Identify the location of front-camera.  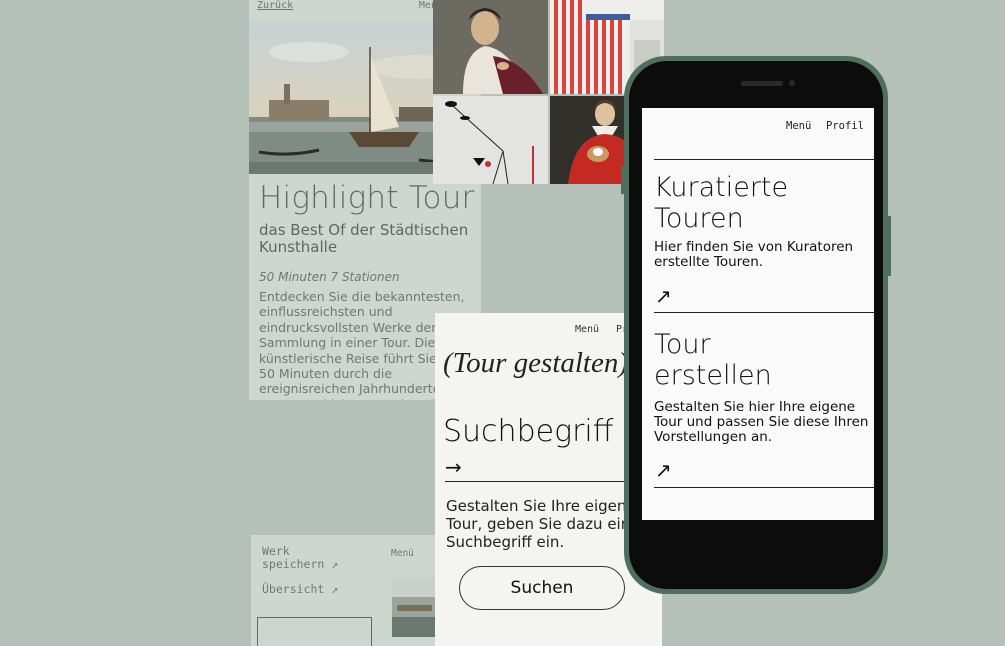
(792, 83).